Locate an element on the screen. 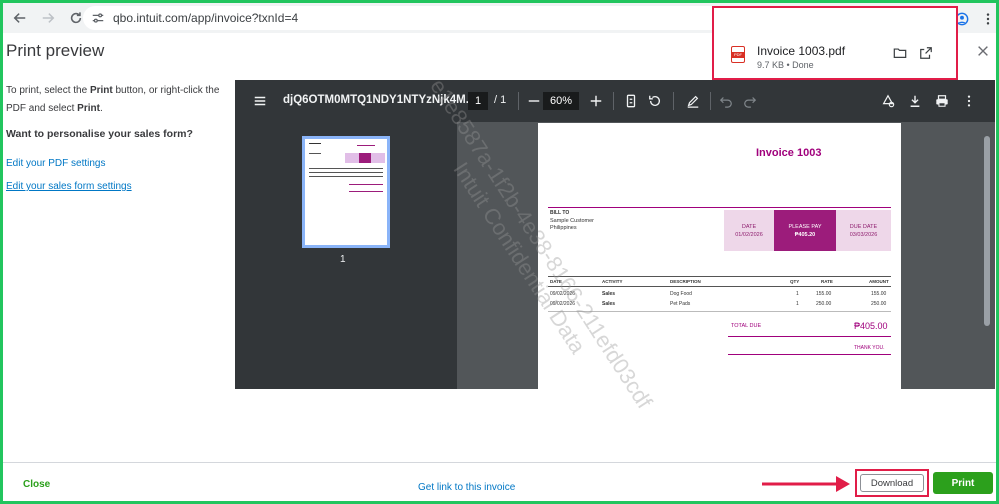  due-date-box: DUE DATE 03/03/2026 is located at coordinates (863, 230).